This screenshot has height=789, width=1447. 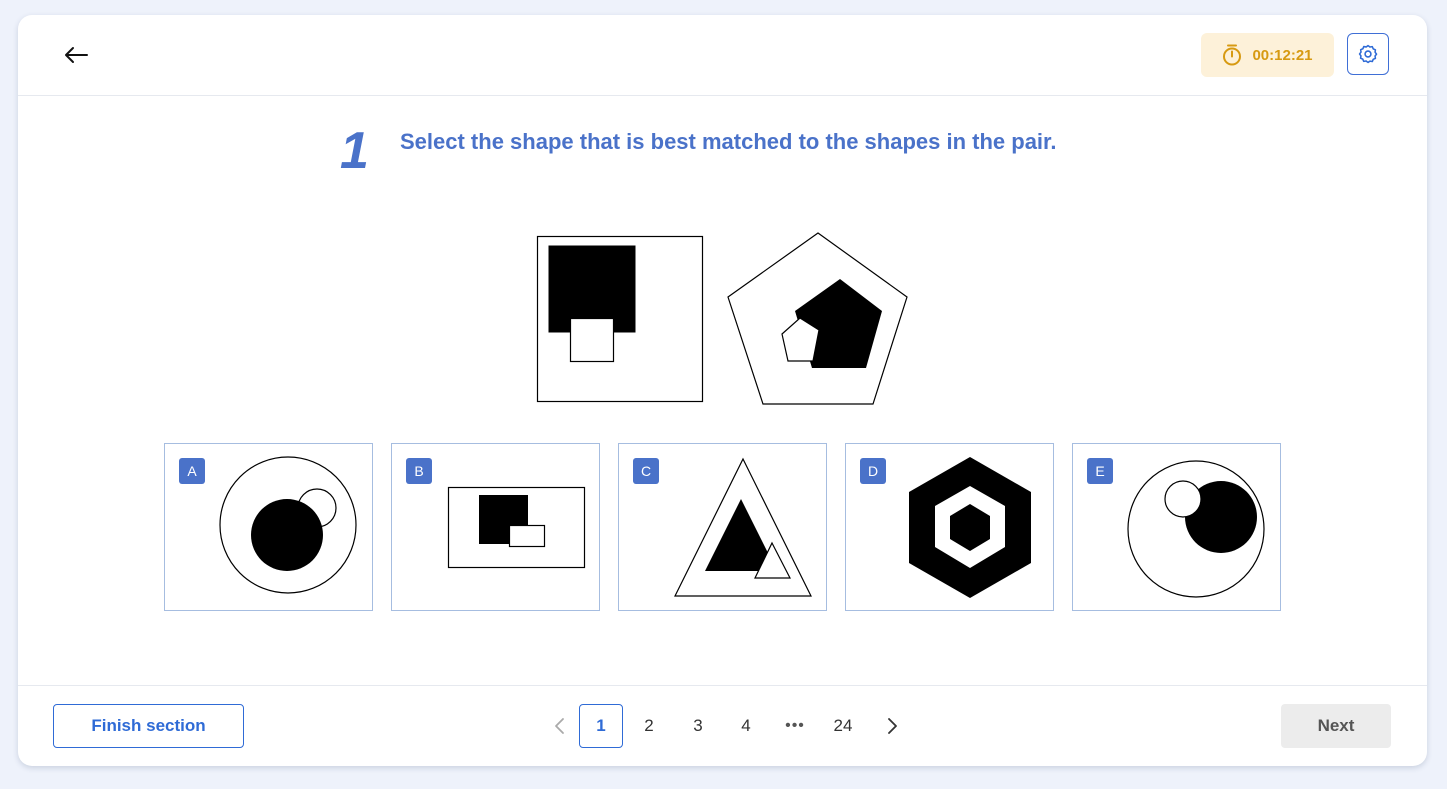 What do you see at coordinates (1282, 55) in the screenshot?
I see `timer-value: 00:12:21` at bounding box center [1282, 55].